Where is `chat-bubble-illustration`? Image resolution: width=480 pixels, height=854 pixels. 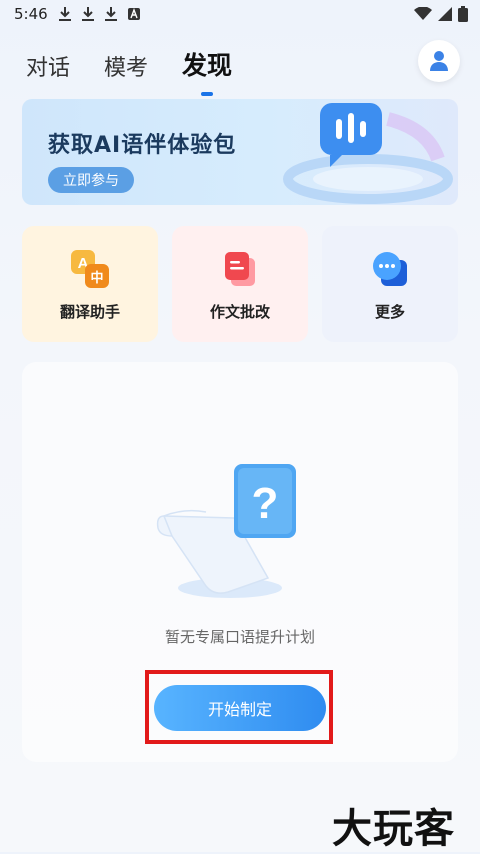 chat-bubble-illustration is located at coordinates (368, 153).